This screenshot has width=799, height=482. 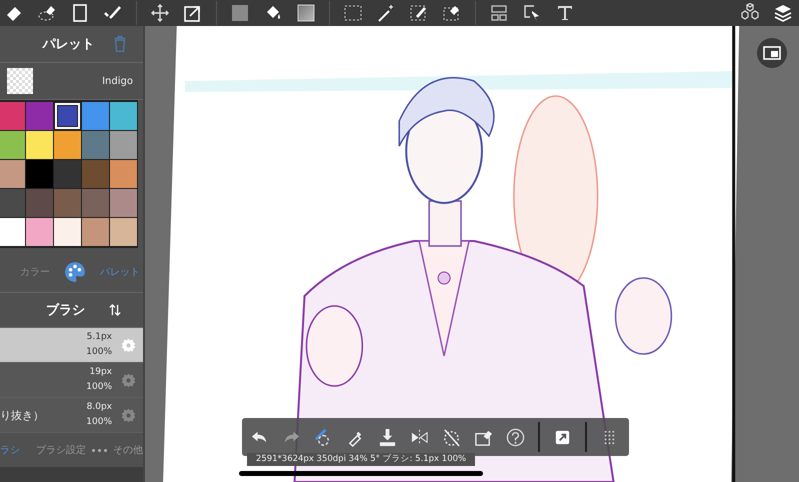 What do you see at coordinates (451, 437) in the screenshot?
I see `rotation-off-icon` at bounding box center [451, 437].